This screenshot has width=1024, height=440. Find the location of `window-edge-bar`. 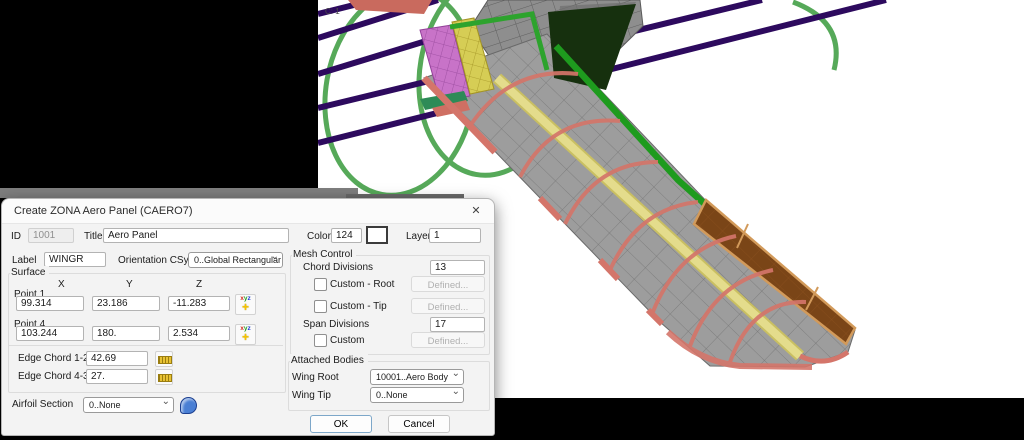

window-edge-bar is located at coordinates (179, 193).